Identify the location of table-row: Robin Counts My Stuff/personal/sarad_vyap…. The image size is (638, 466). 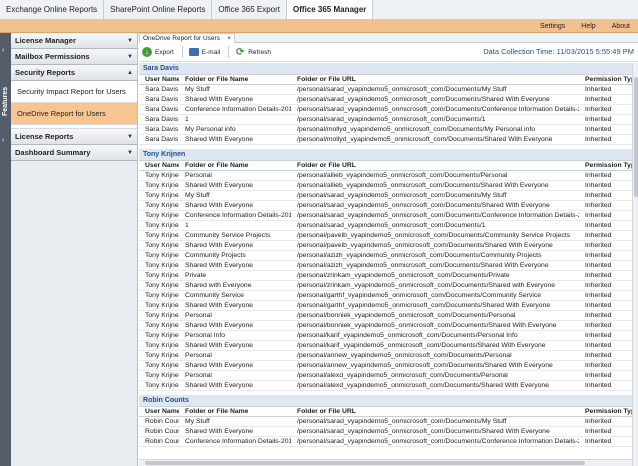
(385, 422).